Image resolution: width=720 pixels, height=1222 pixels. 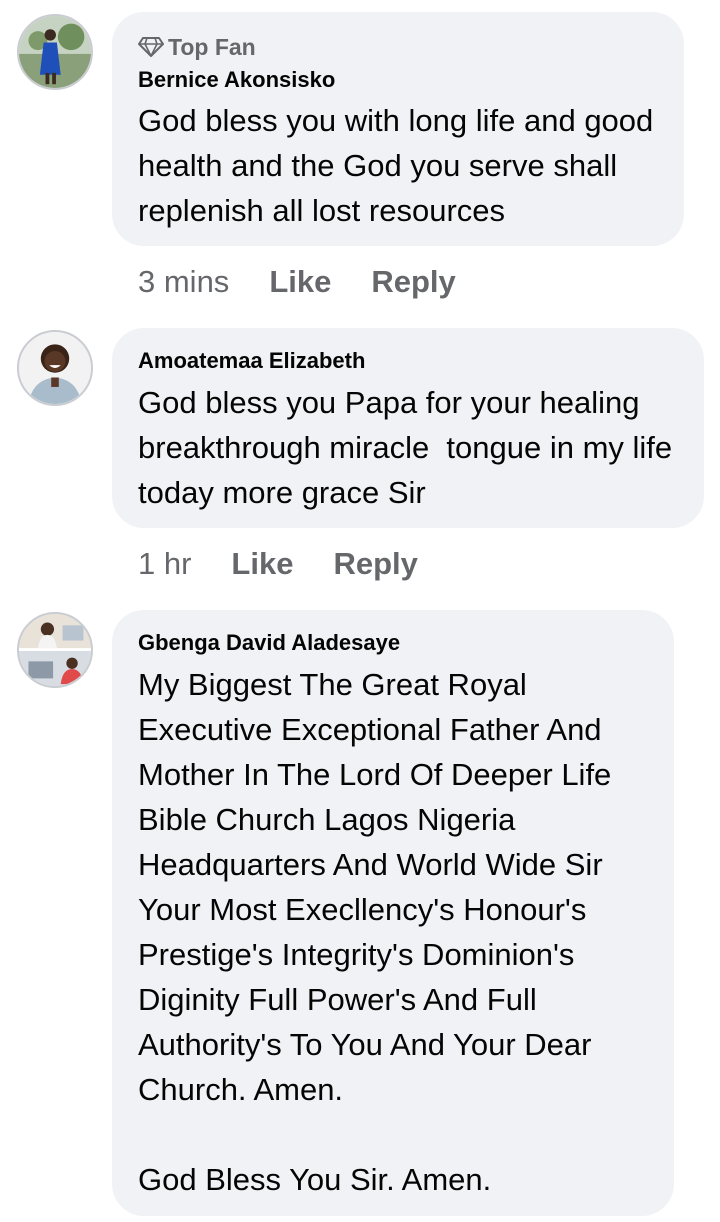 I want to click on comment-author: Bernice Akonsisko, so click(x=398, y=80).